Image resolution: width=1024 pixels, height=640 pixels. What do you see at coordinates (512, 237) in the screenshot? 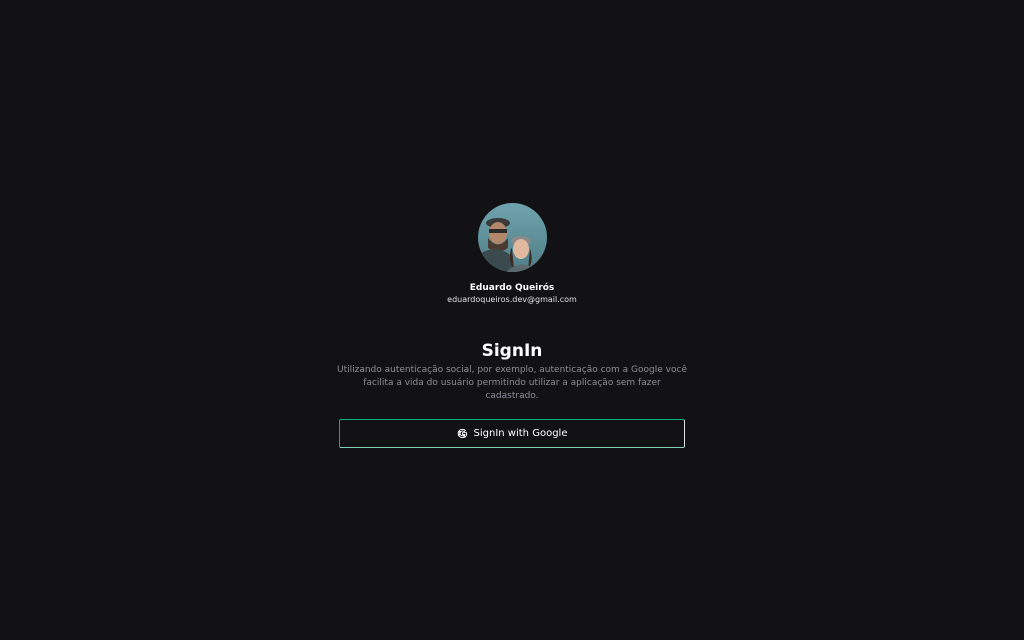
I see `avatar` at bounding box center [512, 237].